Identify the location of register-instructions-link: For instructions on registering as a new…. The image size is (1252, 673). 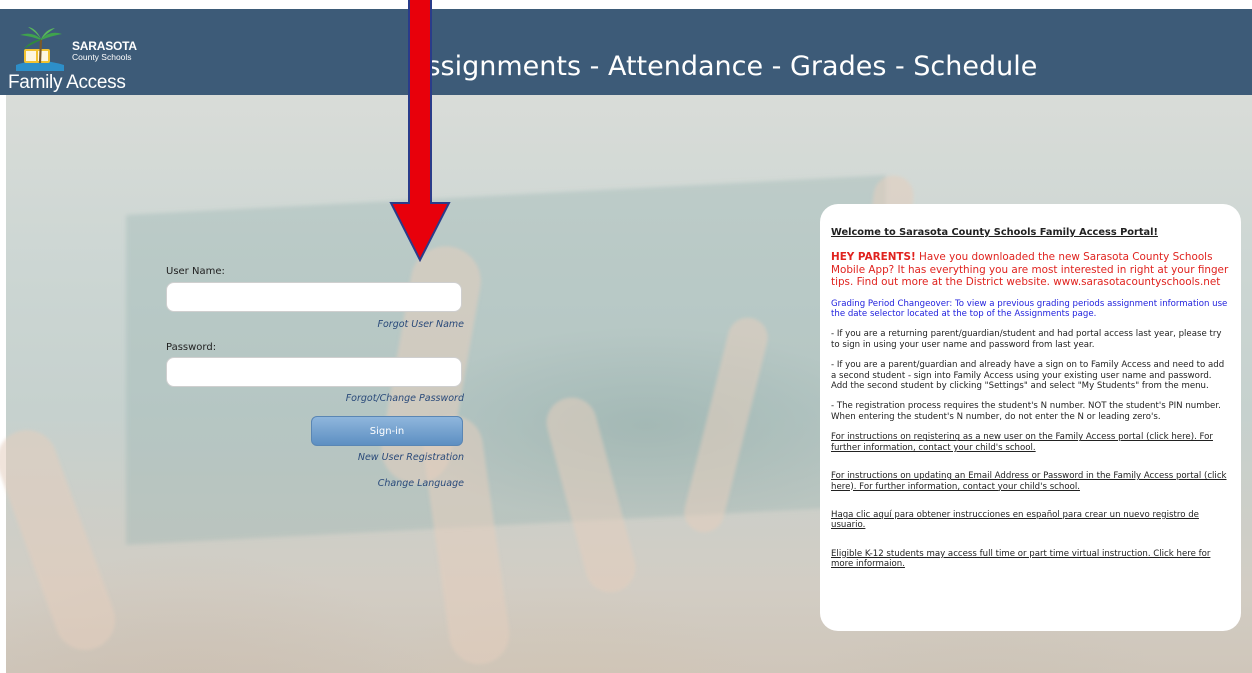
(1030, 442).